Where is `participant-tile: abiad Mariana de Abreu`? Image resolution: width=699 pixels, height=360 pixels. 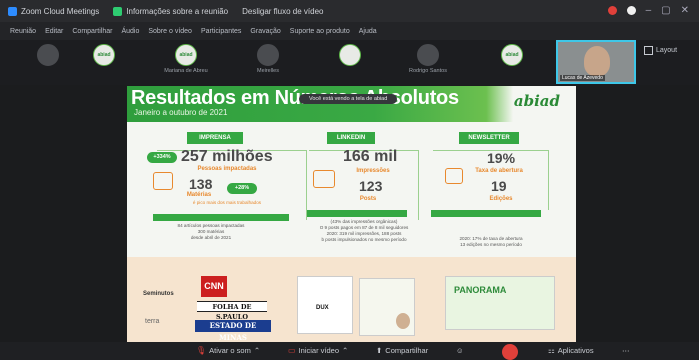 participant-tile: abiad Mariana de Abreu is located at coordinates (186, 62).